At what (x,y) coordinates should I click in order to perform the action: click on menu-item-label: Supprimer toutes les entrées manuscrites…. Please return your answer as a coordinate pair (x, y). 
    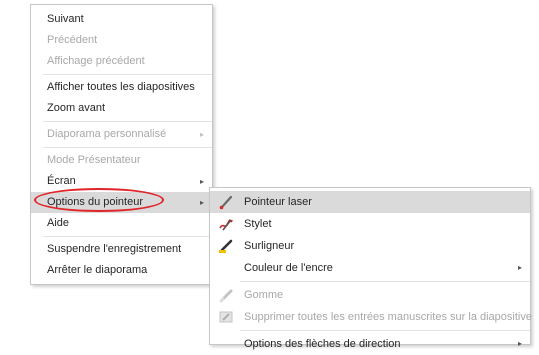
    Looking at the image, I should click on (388, 317).